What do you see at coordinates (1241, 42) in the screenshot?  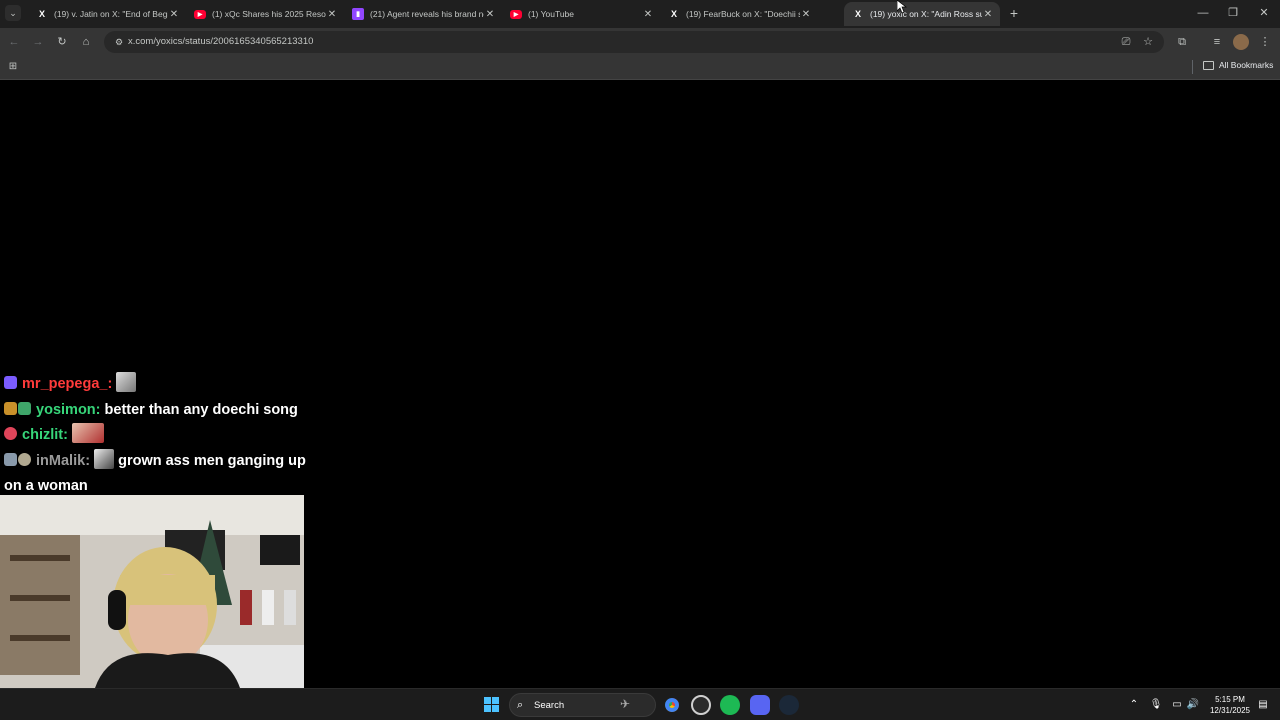 I see `profile-avatar` at bounding box center [1241, 42].